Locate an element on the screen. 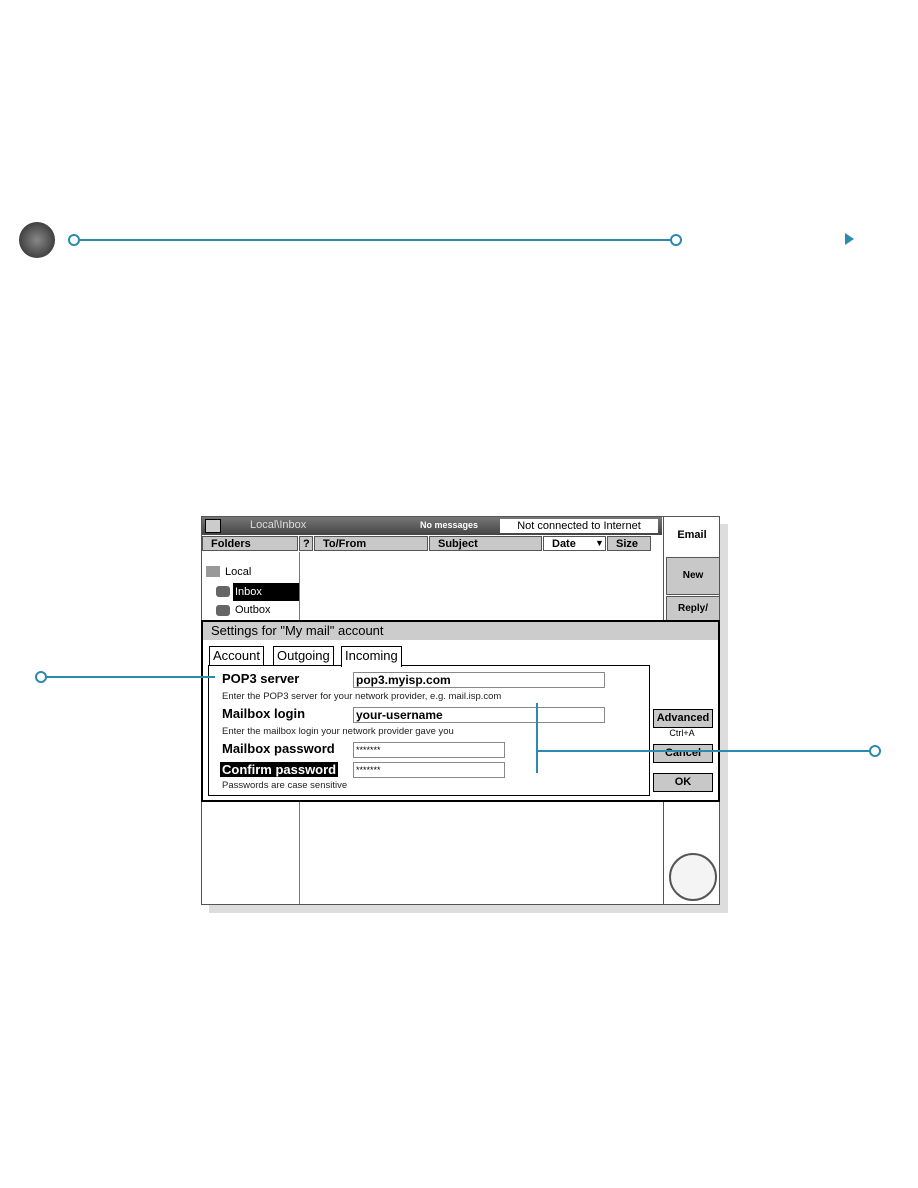 The width and height of the screenshot is (918, 1188). app-name: Email is located at coordinates (692, 535).